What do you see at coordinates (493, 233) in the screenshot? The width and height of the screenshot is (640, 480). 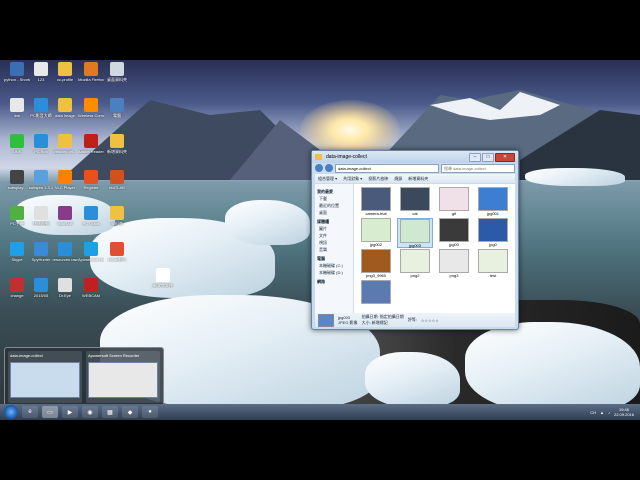 I see `file-item: jpg0` at bounding box center [493, 233].